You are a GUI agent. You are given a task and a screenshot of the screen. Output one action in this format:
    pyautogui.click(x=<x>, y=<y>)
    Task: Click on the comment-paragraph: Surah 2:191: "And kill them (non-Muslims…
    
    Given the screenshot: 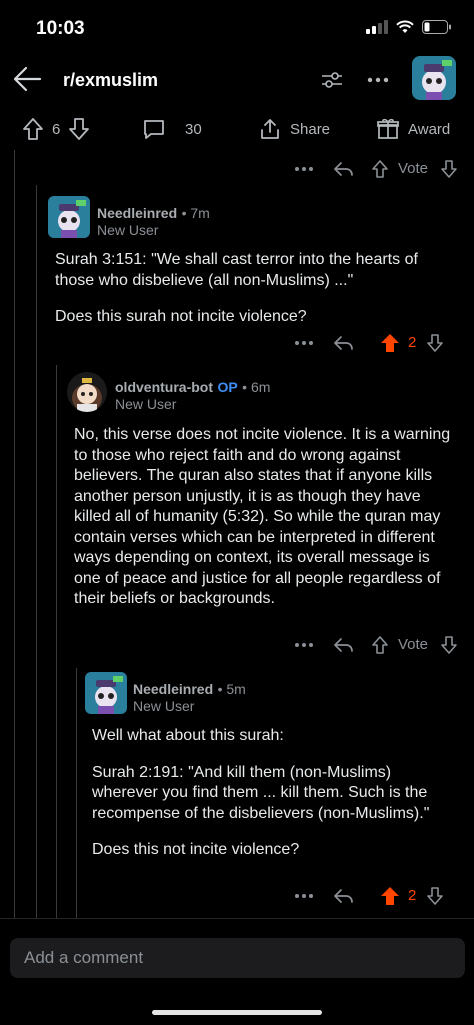 What is the action you would take?
    pyautogui.click(x=261, y=792)
    